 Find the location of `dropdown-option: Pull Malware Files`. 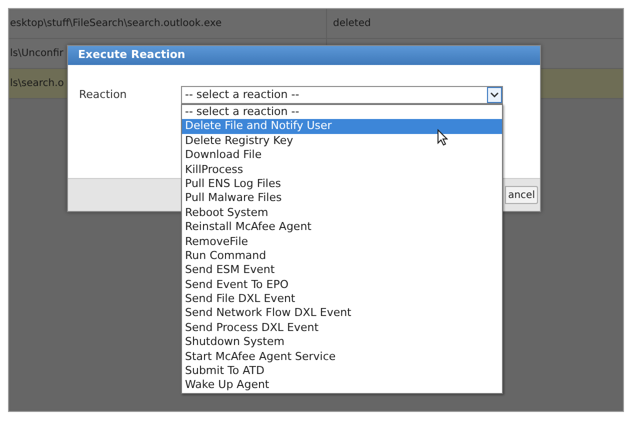

dropdown-option: Pull Malware Files is located at coordinates (342, 198).